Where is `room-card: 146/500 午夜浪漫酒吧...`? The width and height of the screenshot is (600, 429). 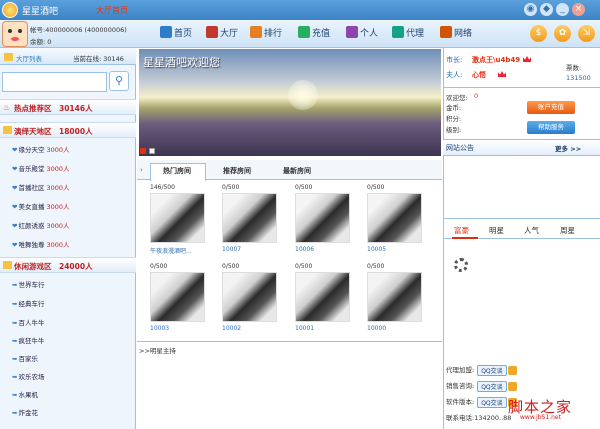 room-card: 146/500 午夜浪漫酒吧... is located at coordinates (177, 219).